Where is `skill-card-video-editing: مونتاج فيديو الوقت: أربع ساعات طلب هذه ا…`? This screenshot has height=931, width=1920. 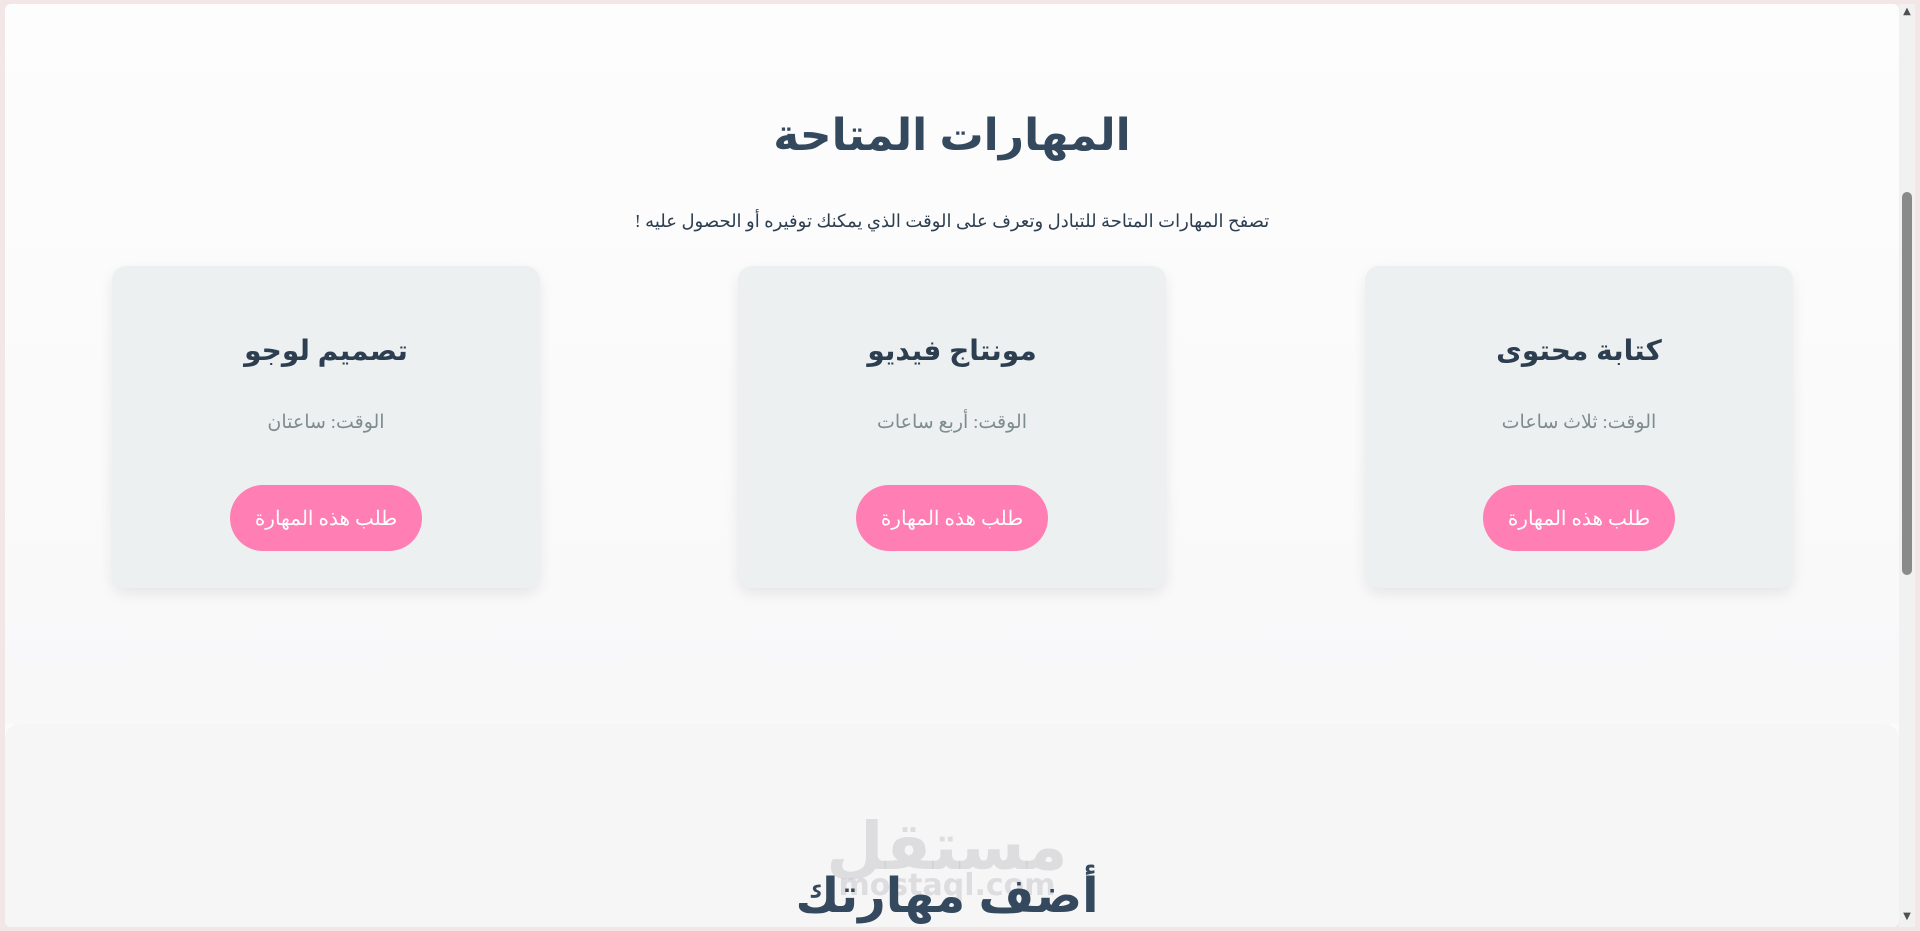
skill-card-video-editing: مونتاج فيديو الوقت: أربع ساعات طلب هذه ا… is located at coordinates (952, 427).